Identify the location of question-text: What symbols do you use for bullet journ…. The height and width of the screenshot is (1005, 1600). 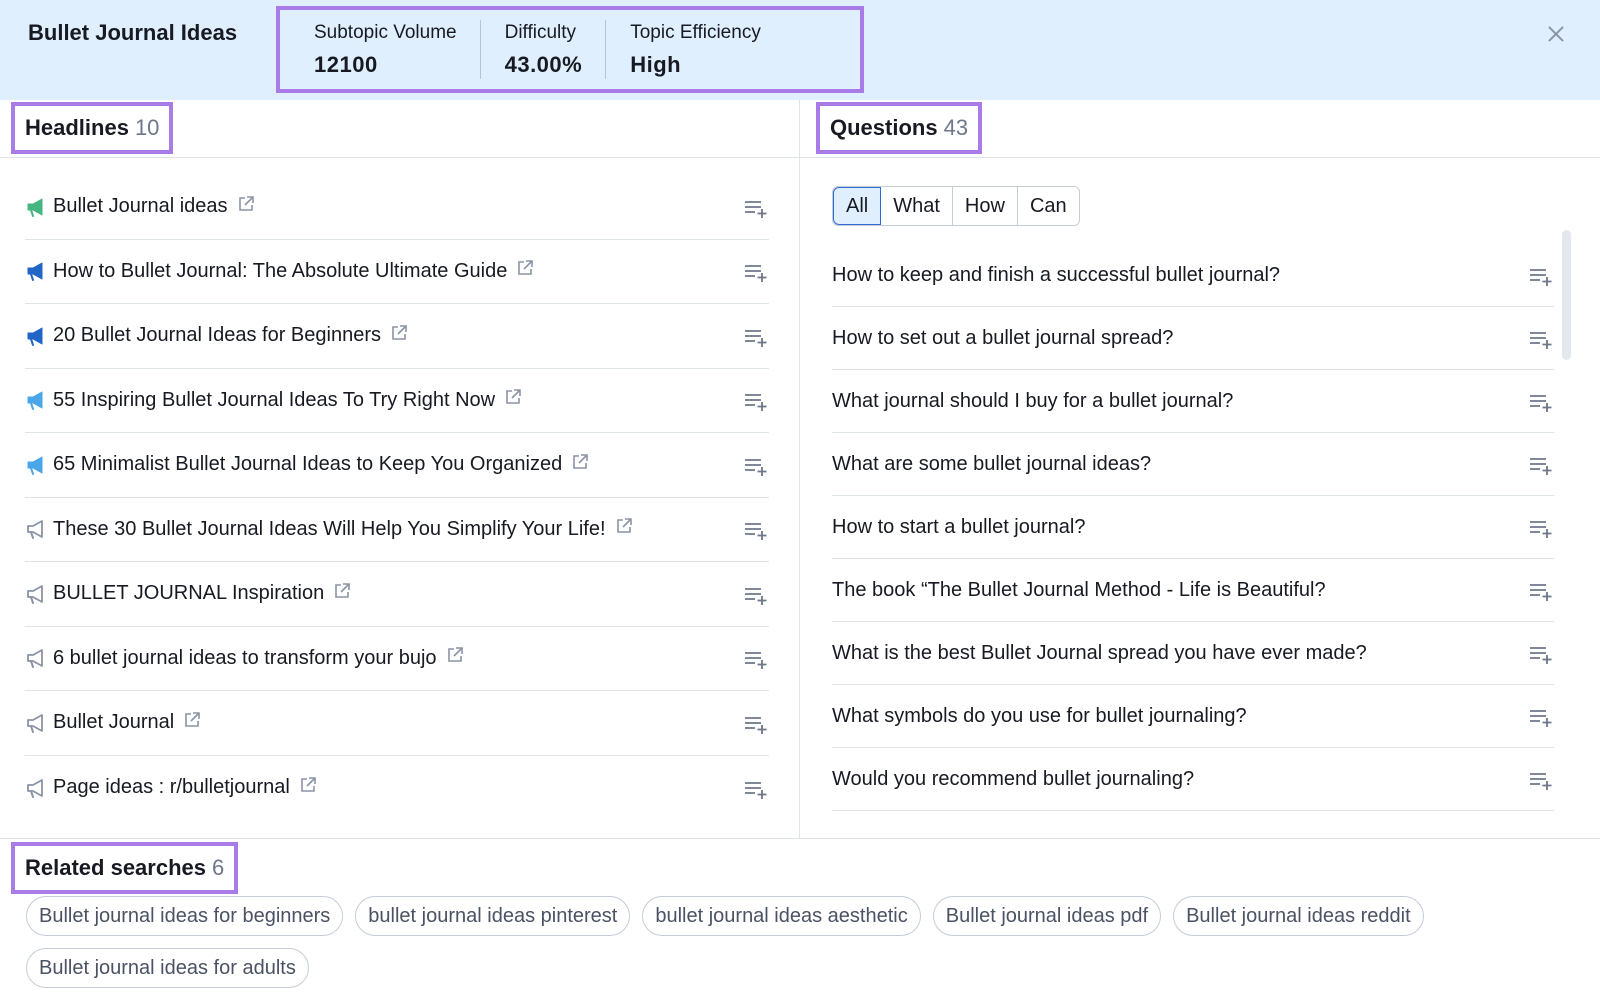
(1039, 715).